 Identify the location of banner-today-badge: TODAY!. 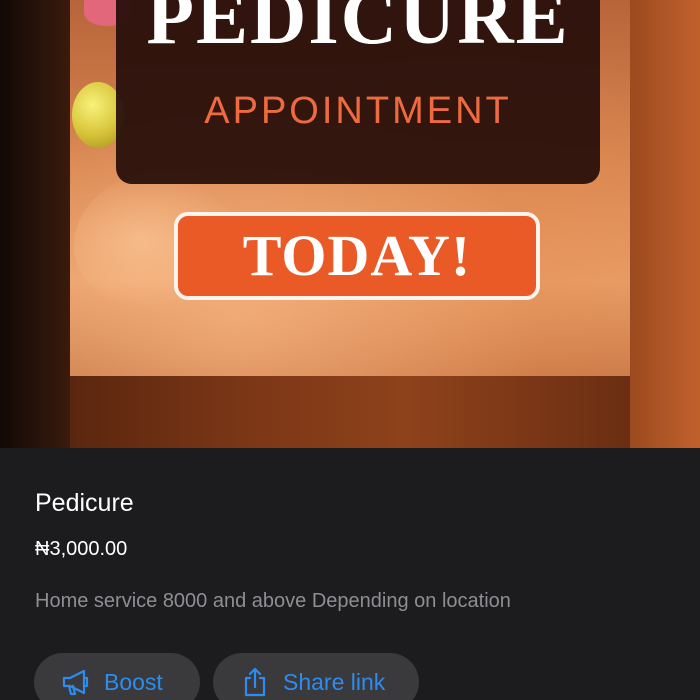
(357, 256).